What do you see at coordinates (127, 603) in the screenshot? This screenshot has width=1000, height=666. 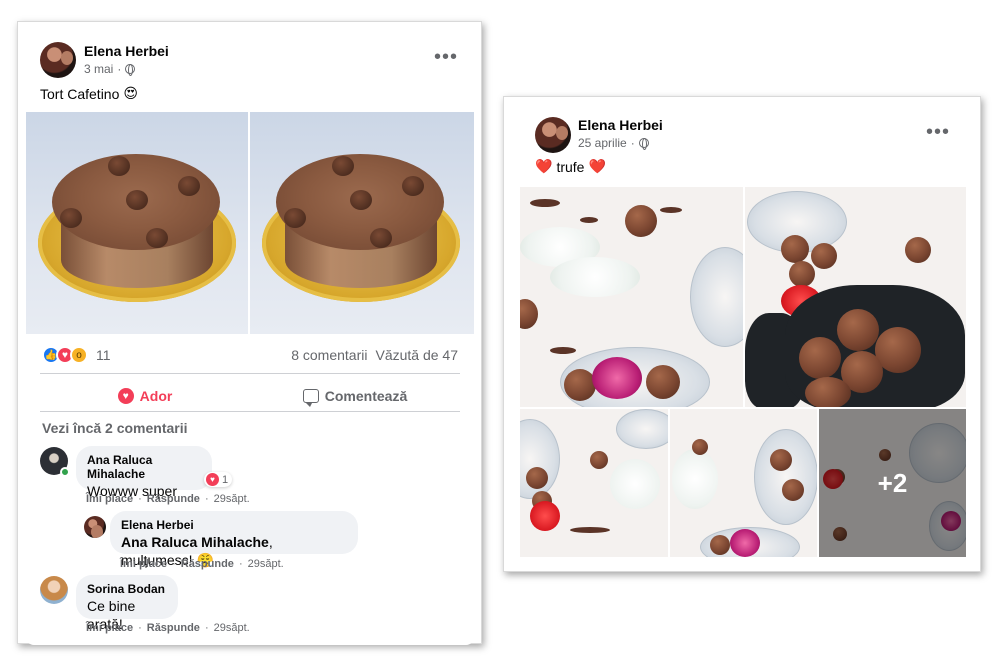 I see `comment-bubble: Sorina Bodan Ce bine arată!` at bounding box center [127, 603].